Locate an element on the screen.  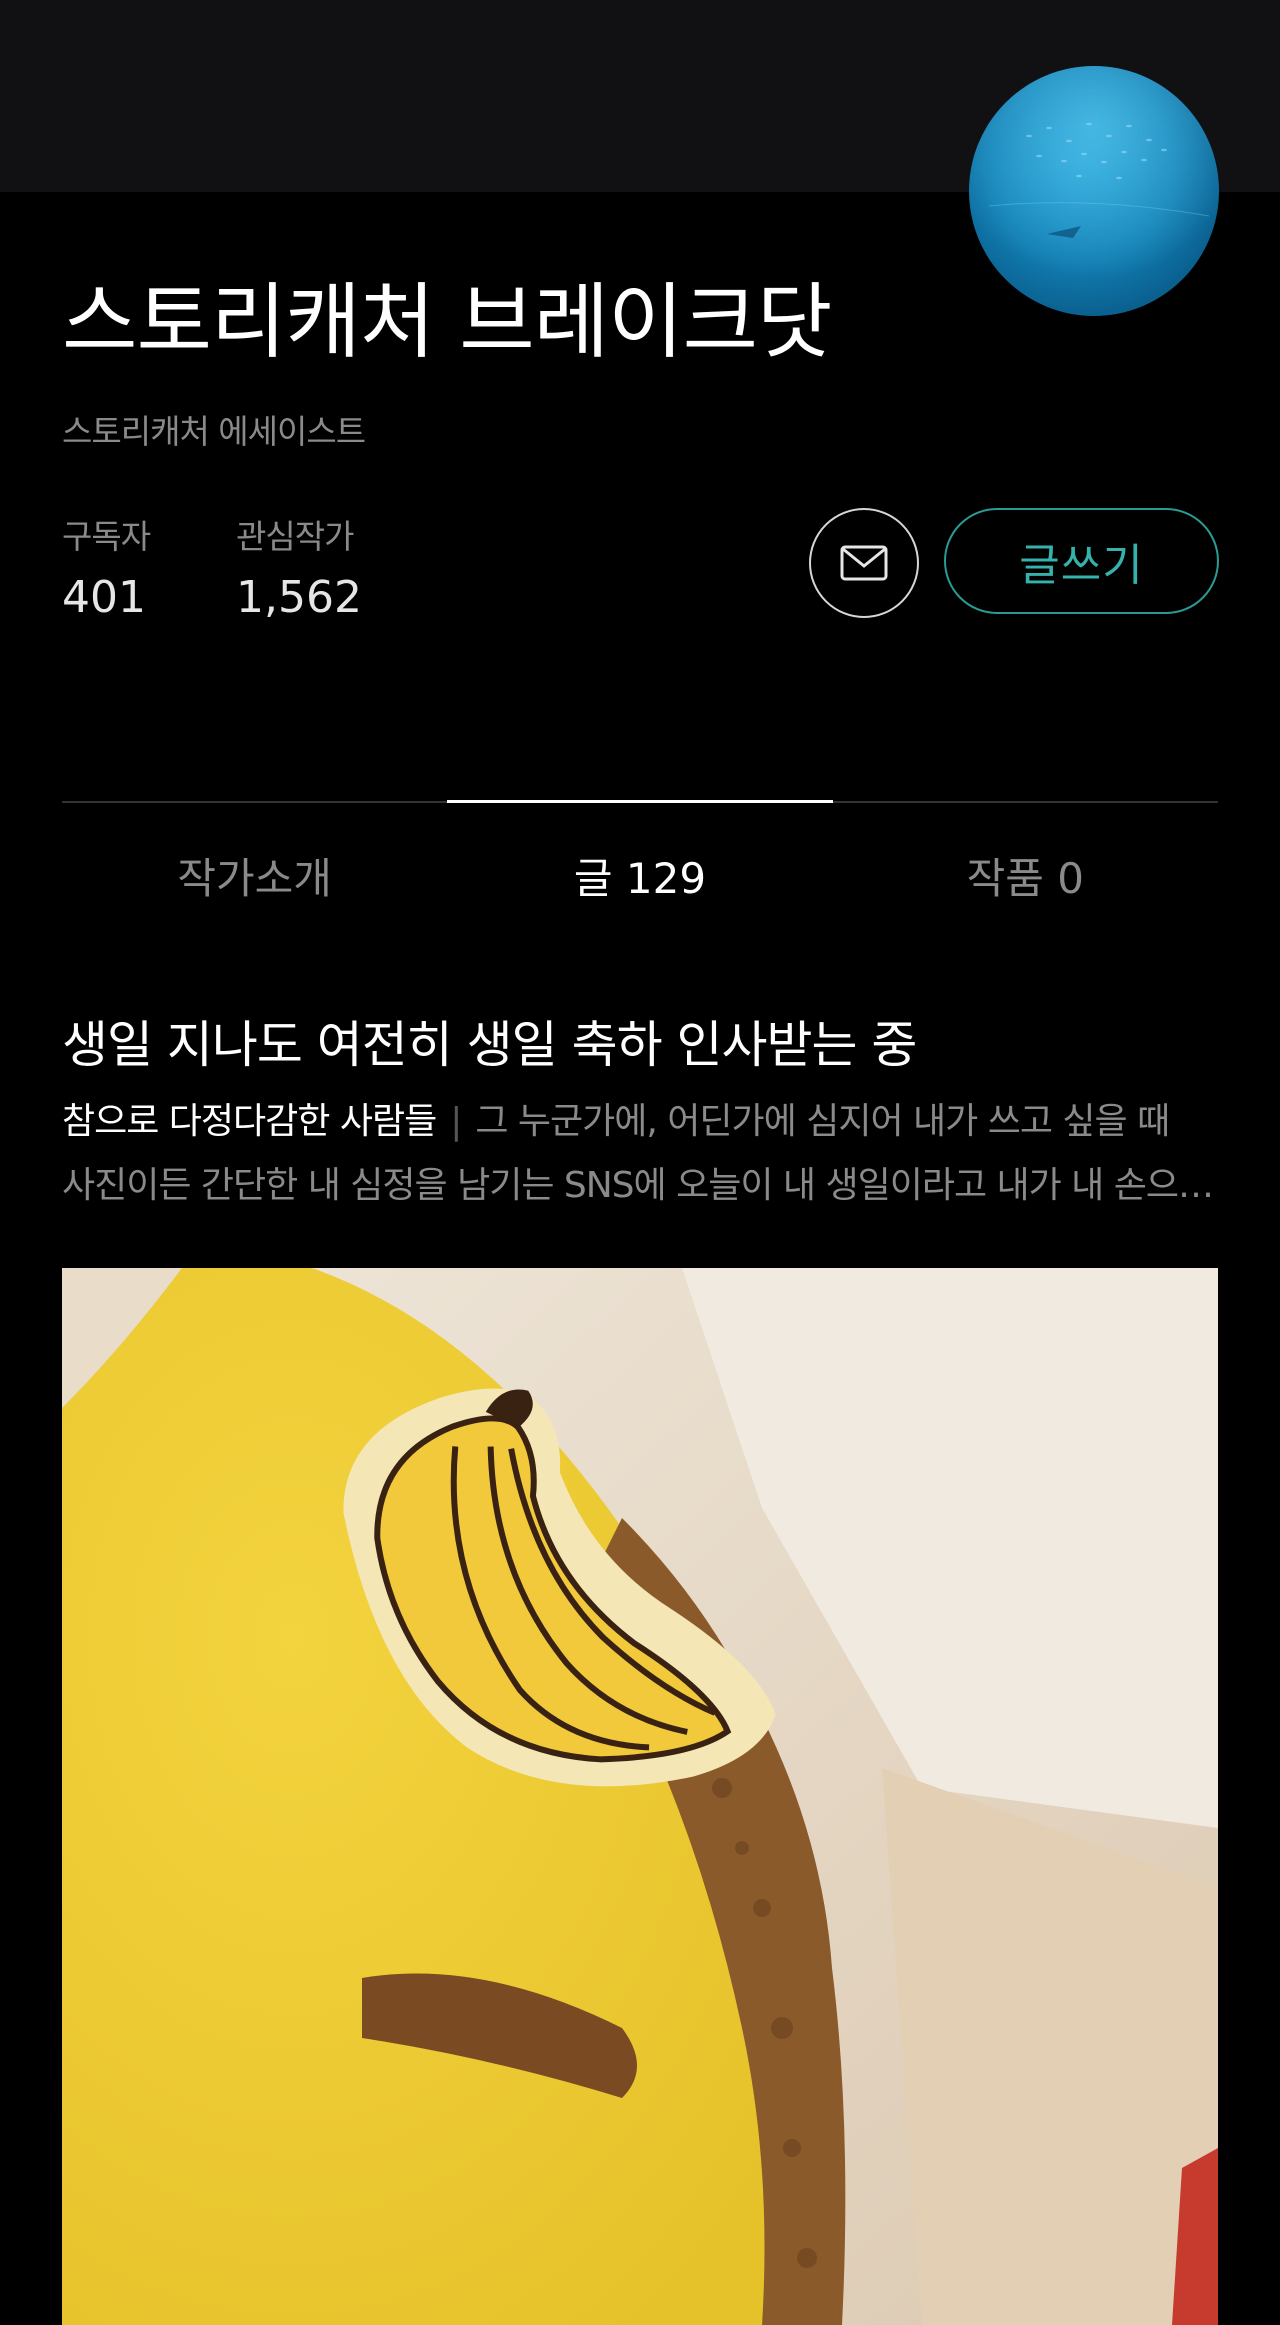
ocean-photo-icon is located at coordinates (1094, 191).